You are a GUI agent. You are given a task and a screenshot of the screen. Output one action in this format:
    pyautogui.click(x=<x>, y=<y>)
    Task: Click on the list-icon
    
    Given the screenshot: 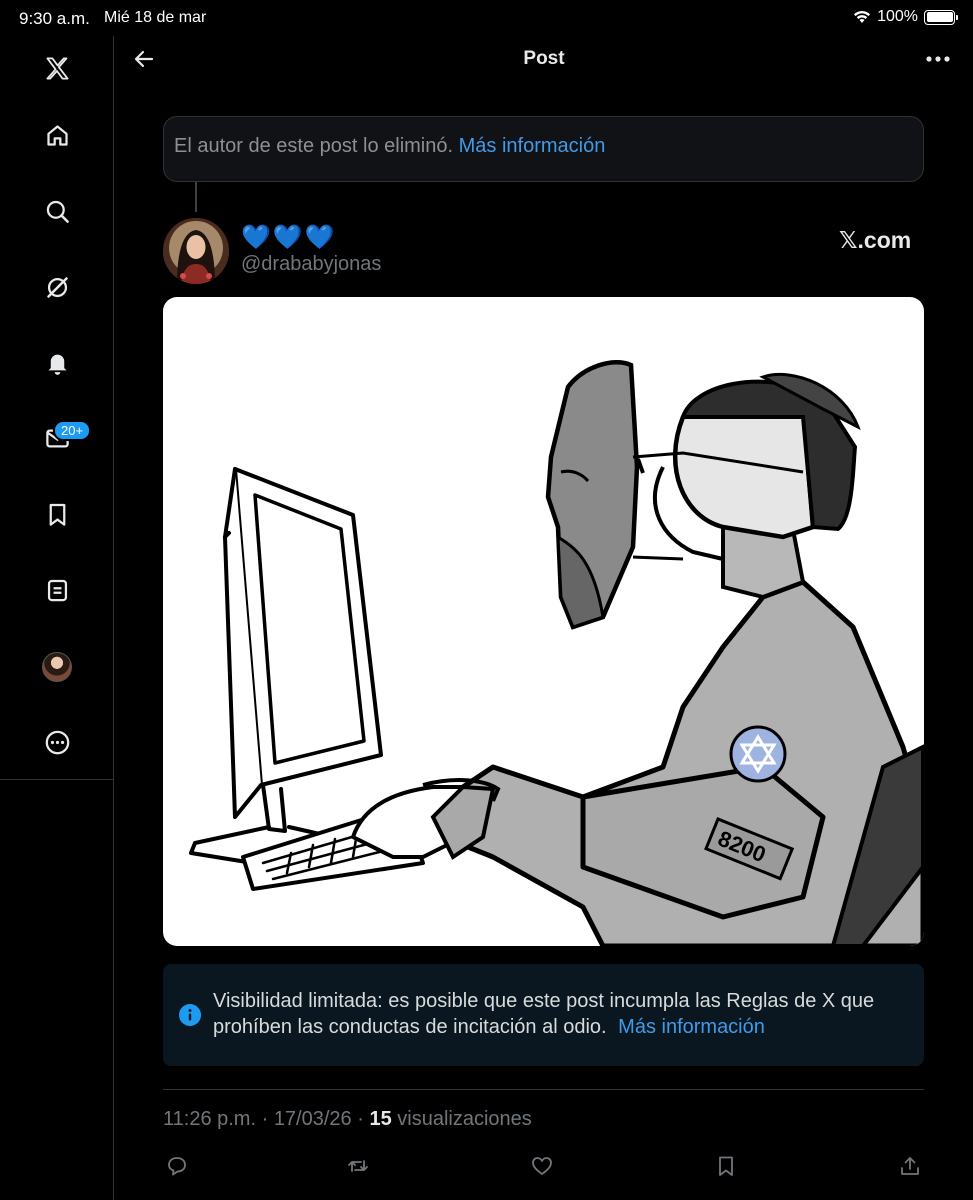 What is the action you would take?
    pyautogui.click(x=57, y=590)
    